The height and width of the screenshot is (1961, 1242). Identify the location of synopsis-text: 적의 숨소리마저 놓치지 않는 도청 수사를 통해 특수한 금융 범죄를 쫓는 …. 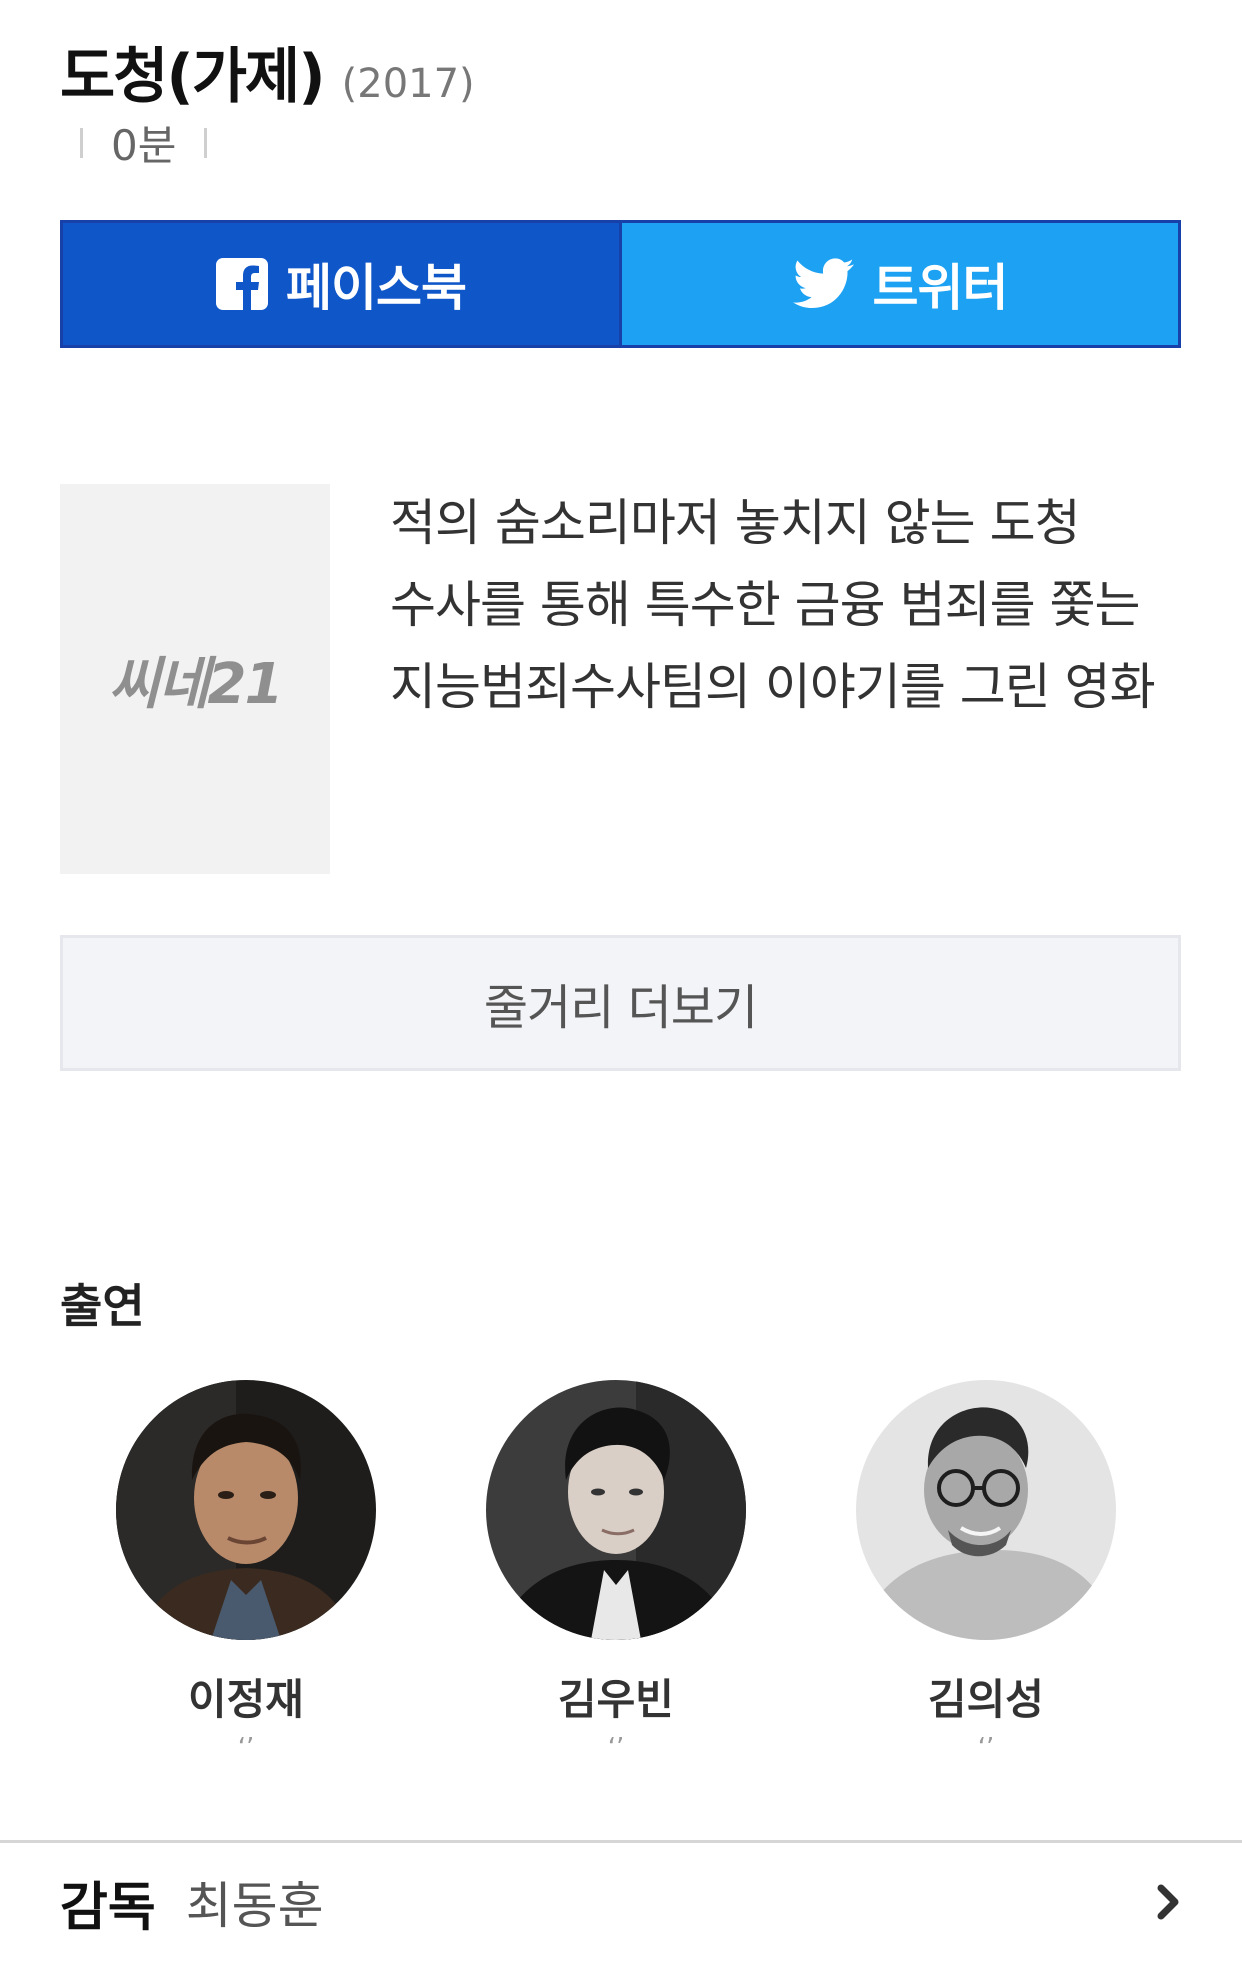
(773, 605).